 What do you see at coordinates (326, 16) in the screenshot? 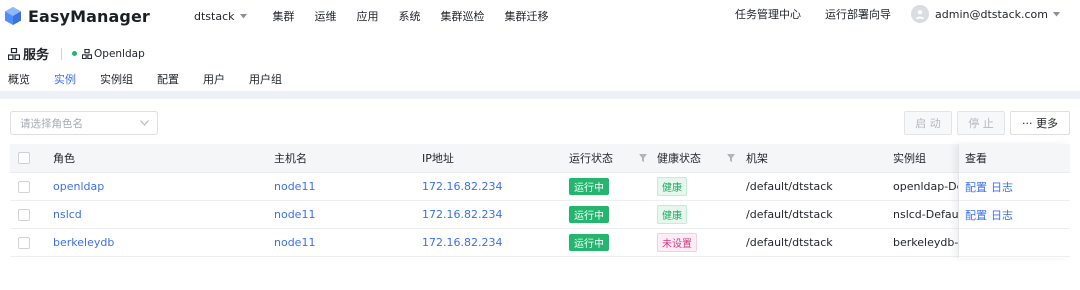
I see `nav-item-ops: 运维` at bounding box center [326, 16].